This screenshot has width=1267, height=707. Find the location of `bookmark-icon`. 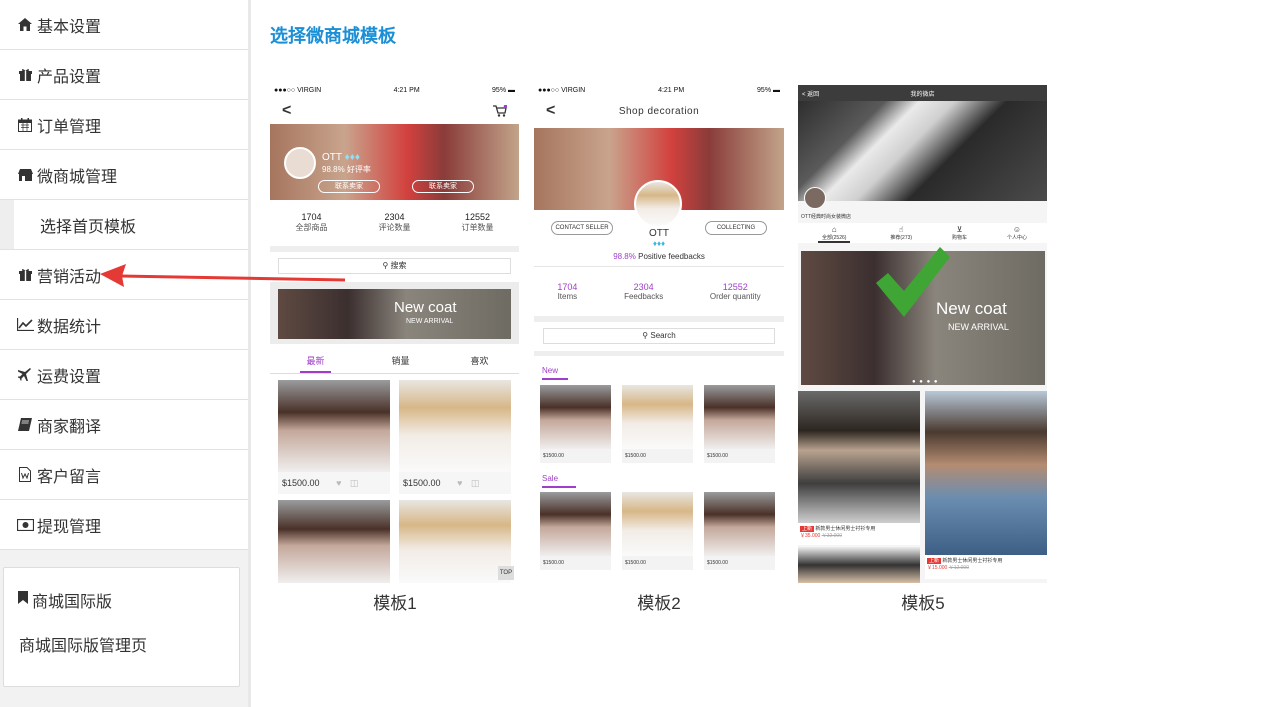

bookmark-icon is located at coordinates (23, 600).